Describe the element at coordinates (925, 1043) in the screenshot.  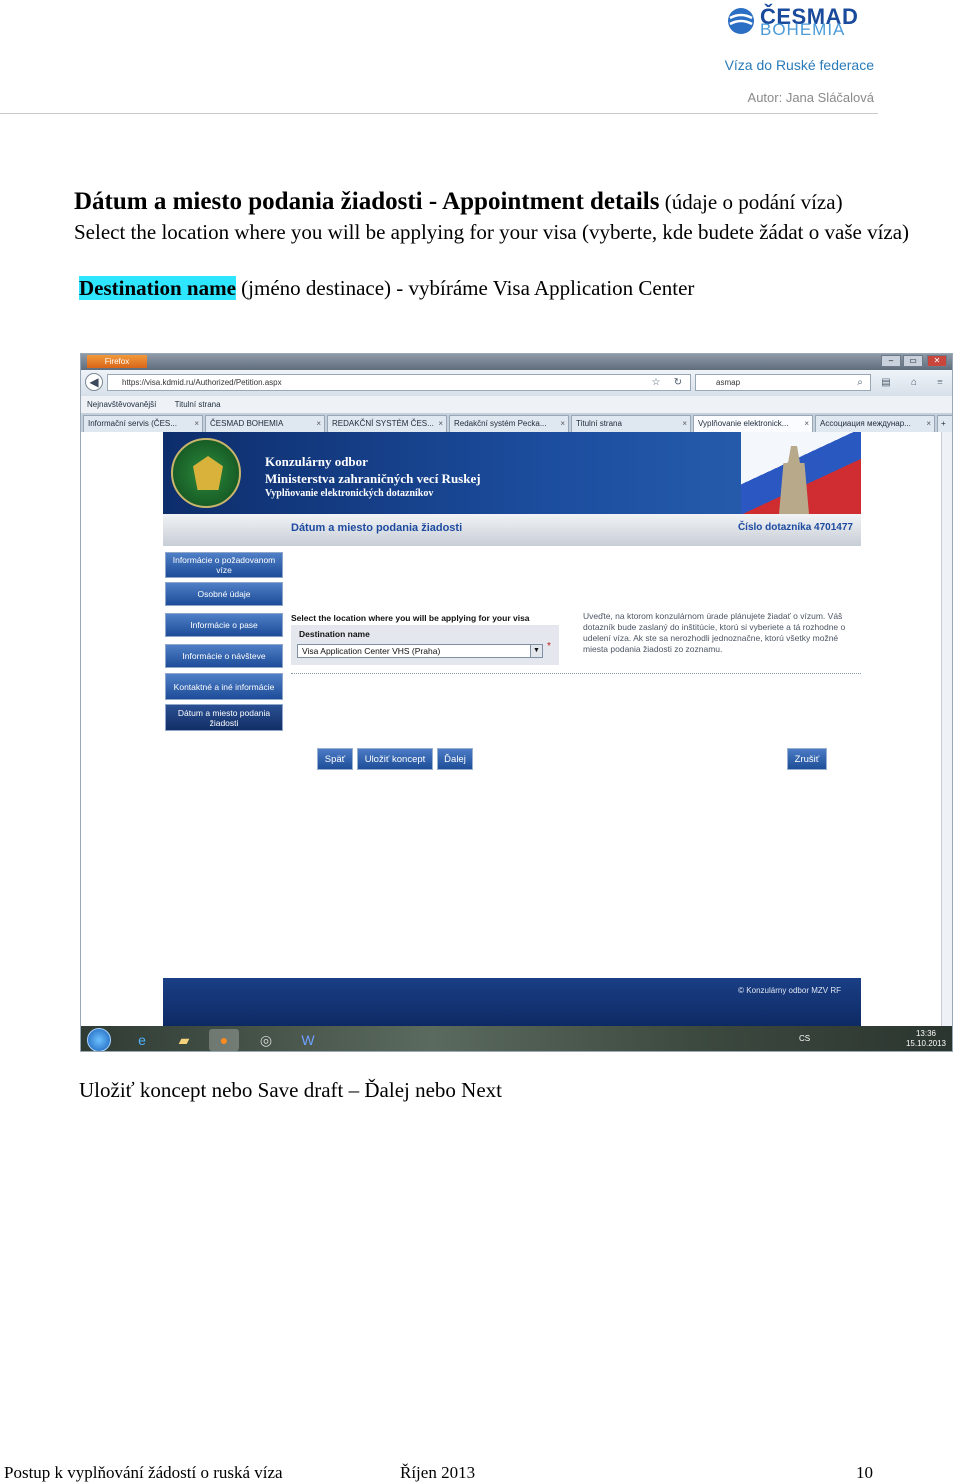
I see `clock-date: 15.10.2013` at that location.